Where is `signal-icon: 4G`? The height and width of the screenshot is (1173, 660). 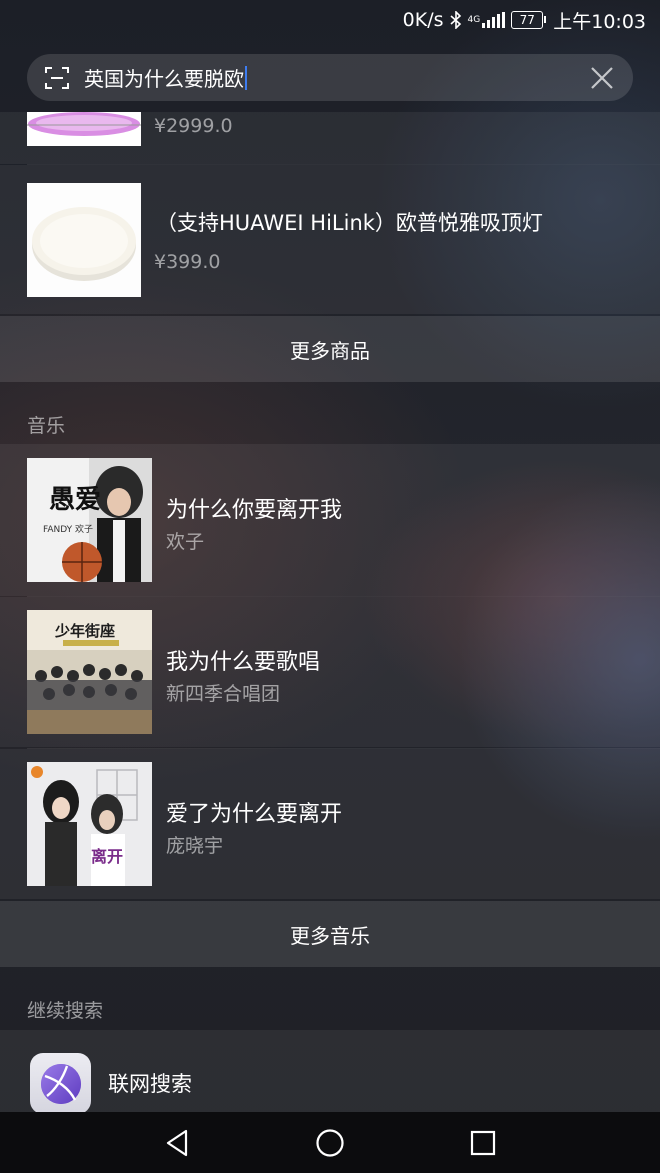 signal-icon: 4G is located at coordinates (487, 20).